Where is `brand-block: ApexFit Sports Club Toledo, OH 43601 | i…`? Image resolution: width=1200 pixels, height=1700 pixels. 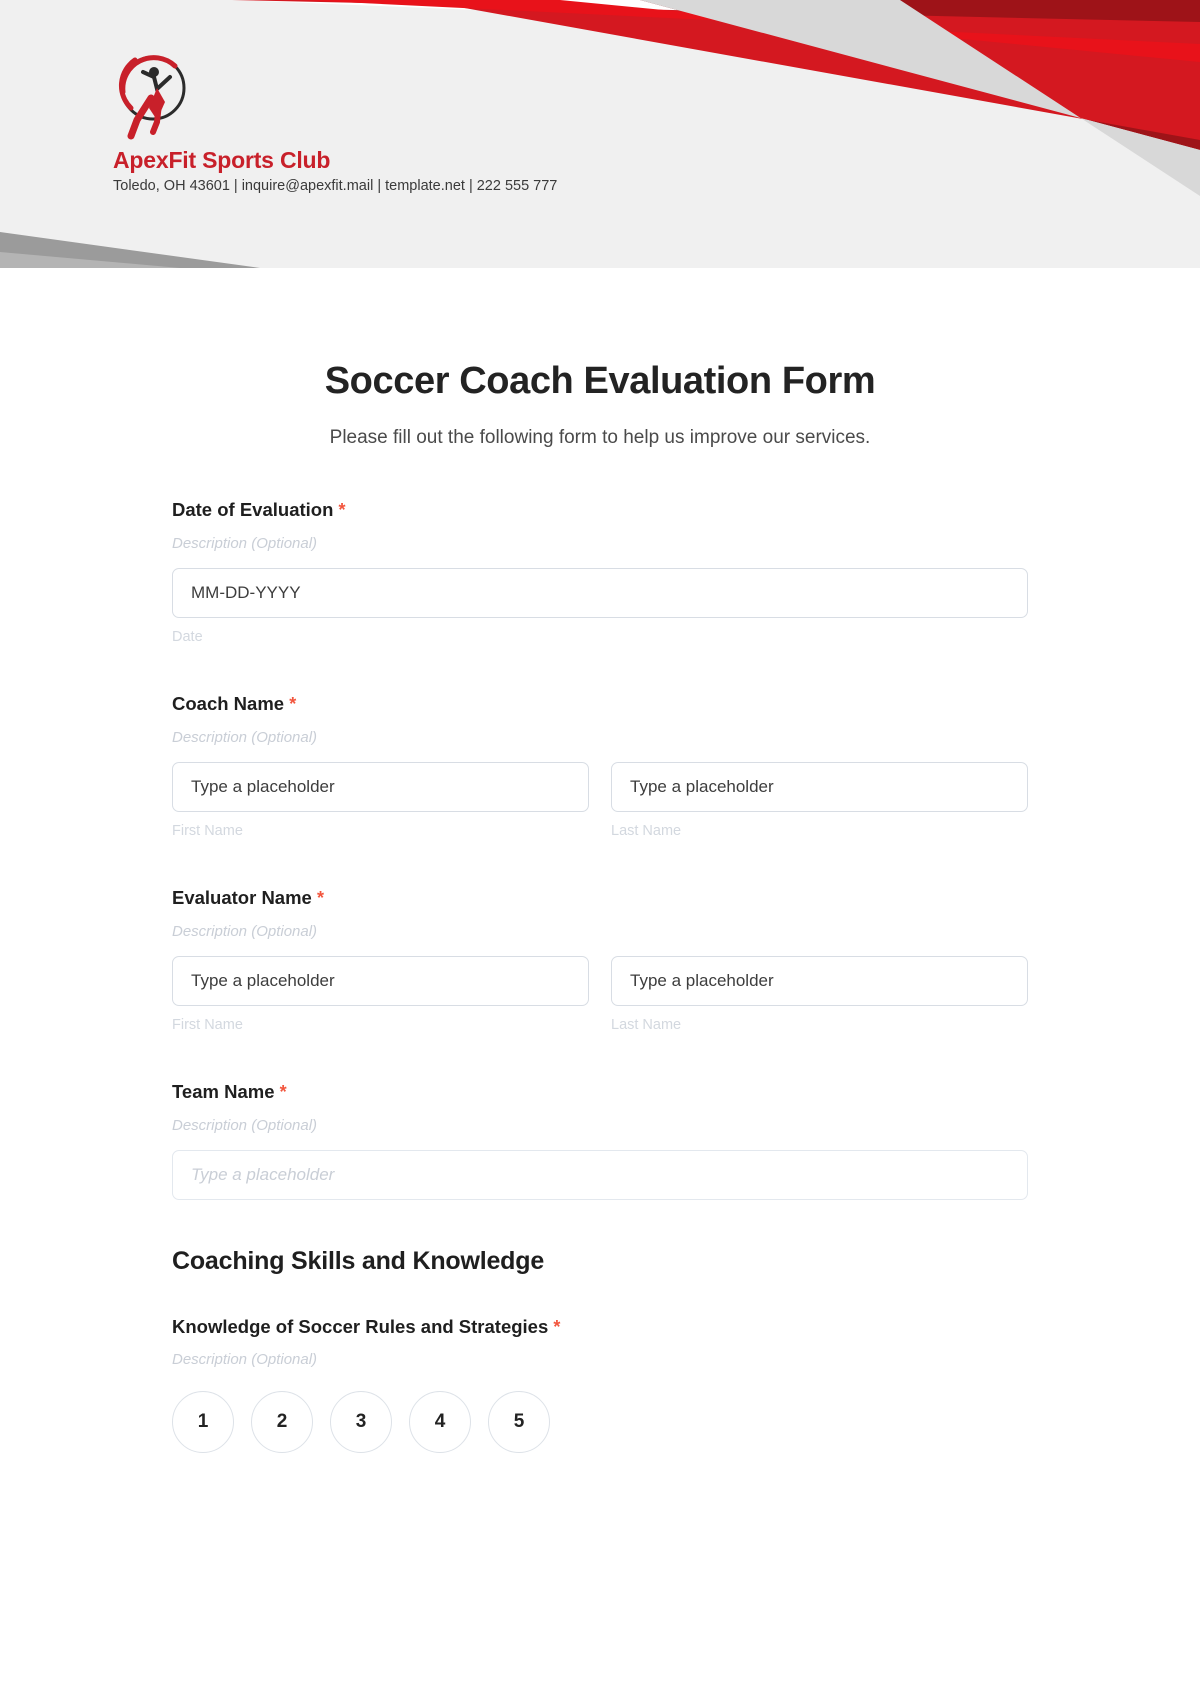
brand-block: ApexFit Sports Club Toledo, OH 43601 | i… is located at coordinates (423, 121).